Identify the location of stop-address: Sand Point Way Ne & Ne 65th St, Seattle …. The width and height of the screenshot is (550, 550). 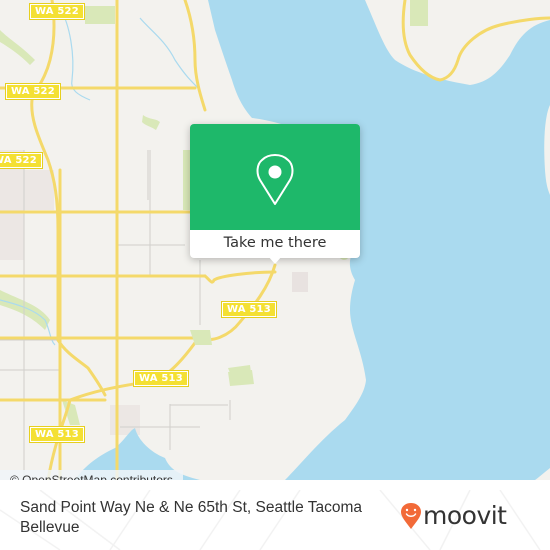
(191, 517).